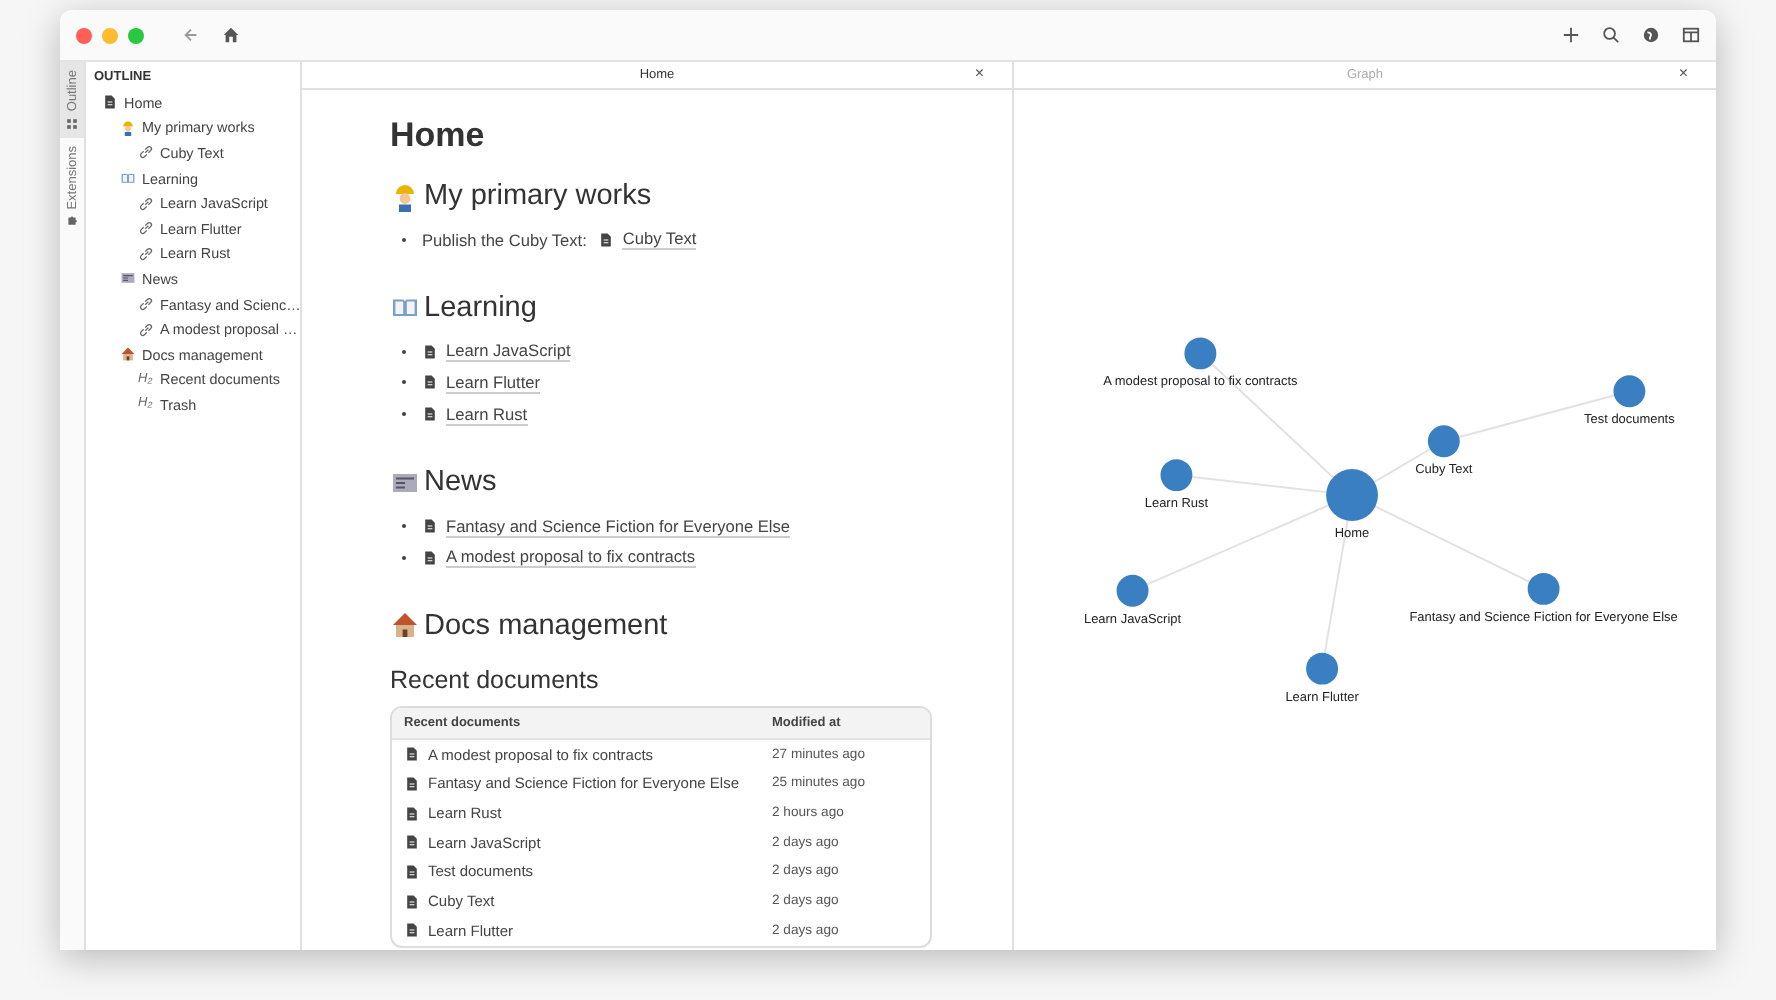  Describe the element at coordinates (538, 196) in the screenshot. I see `section-heading: My primary works` at that location.